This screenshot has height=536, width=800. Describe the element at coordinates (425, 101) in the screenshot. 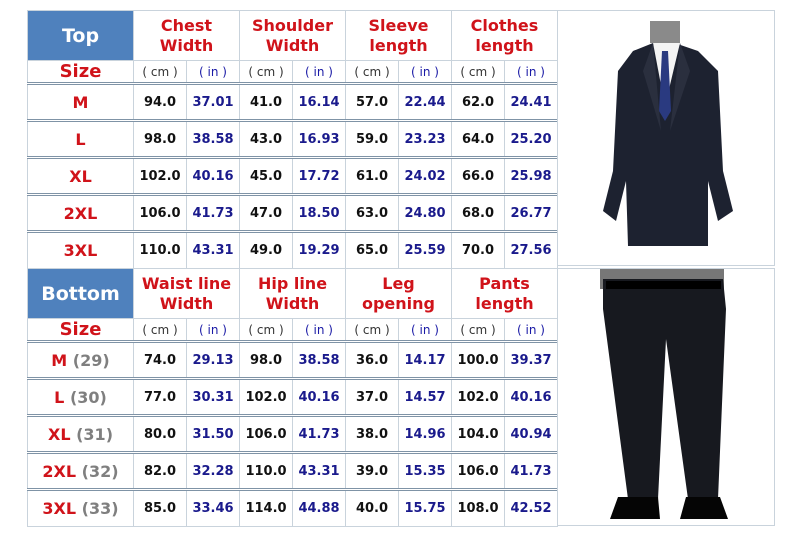

I see `value-in: 22.44` at that location.